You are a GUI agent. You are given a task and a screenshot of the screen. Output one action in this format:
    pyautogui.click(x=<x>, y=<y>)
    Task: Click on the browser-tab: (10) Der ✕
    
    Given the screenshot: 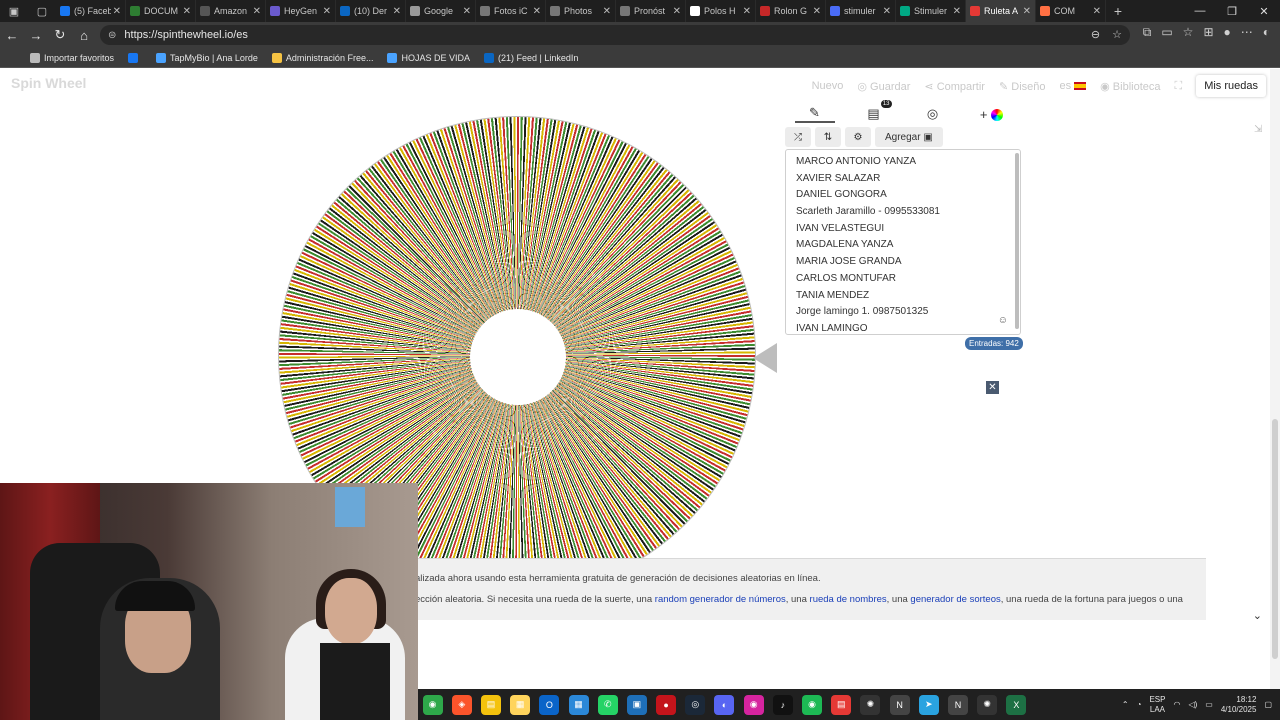 What is the action you would take?
    pyautogui.click(x=371, y=11)
    